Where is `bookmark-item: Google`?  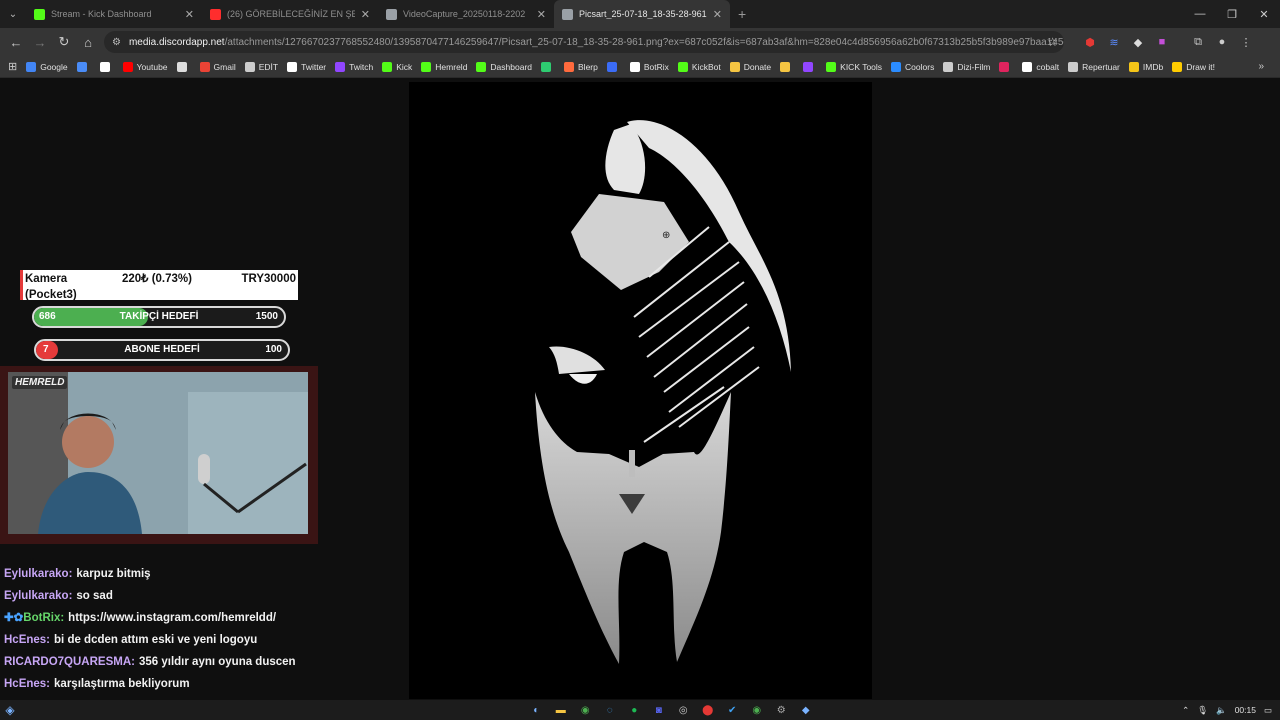 bookmark-item: Google is located at coordinates (47, 66).